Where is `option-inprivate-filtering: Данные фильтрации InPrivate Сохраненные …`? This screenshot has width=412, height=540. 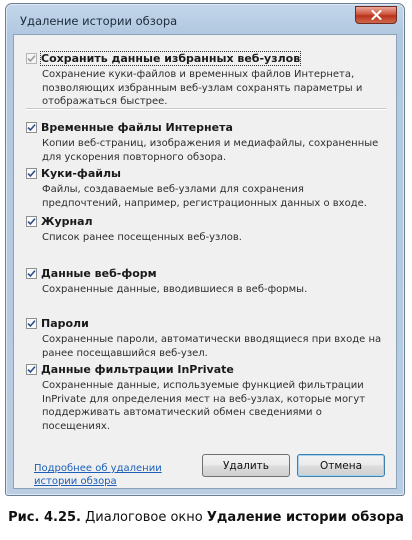 option-inprivate-filtering: Данные фильтрации InPrivate Сохраненные … is located at coordinates (206, 397).